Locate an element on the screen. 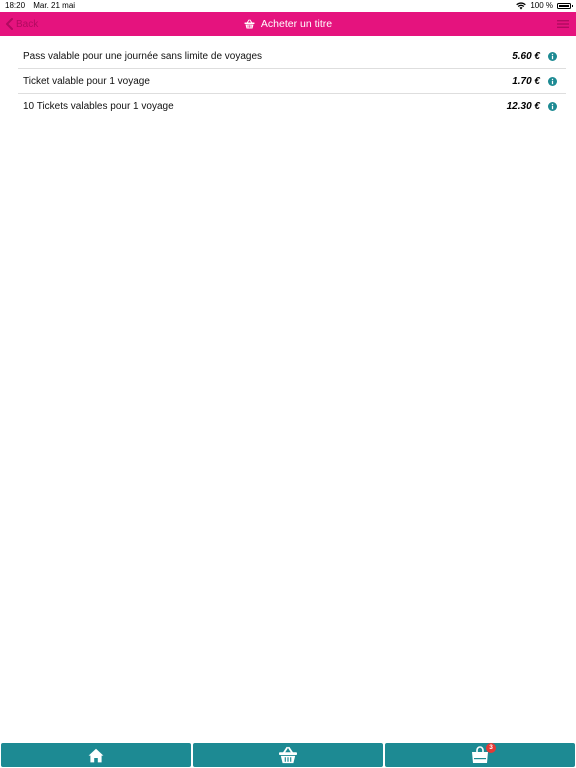 This screenshot has height=768, width=576. battery-icon is located at coordinates (565, 6).